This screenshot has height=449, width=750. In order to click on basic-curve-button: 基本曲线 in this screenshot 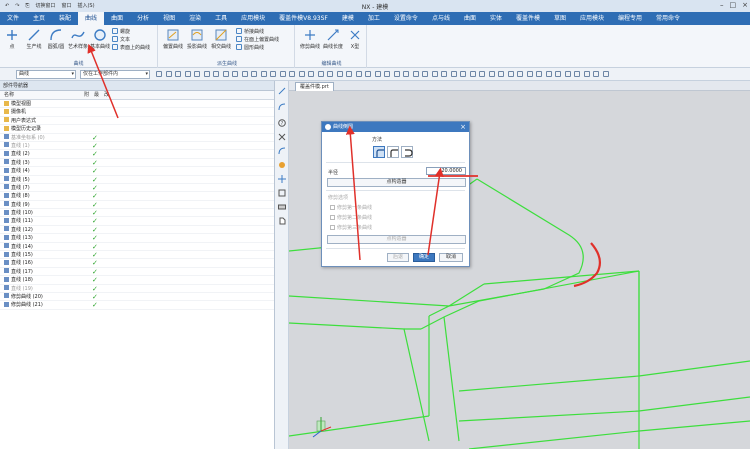, I will do `click(100, 39)`.